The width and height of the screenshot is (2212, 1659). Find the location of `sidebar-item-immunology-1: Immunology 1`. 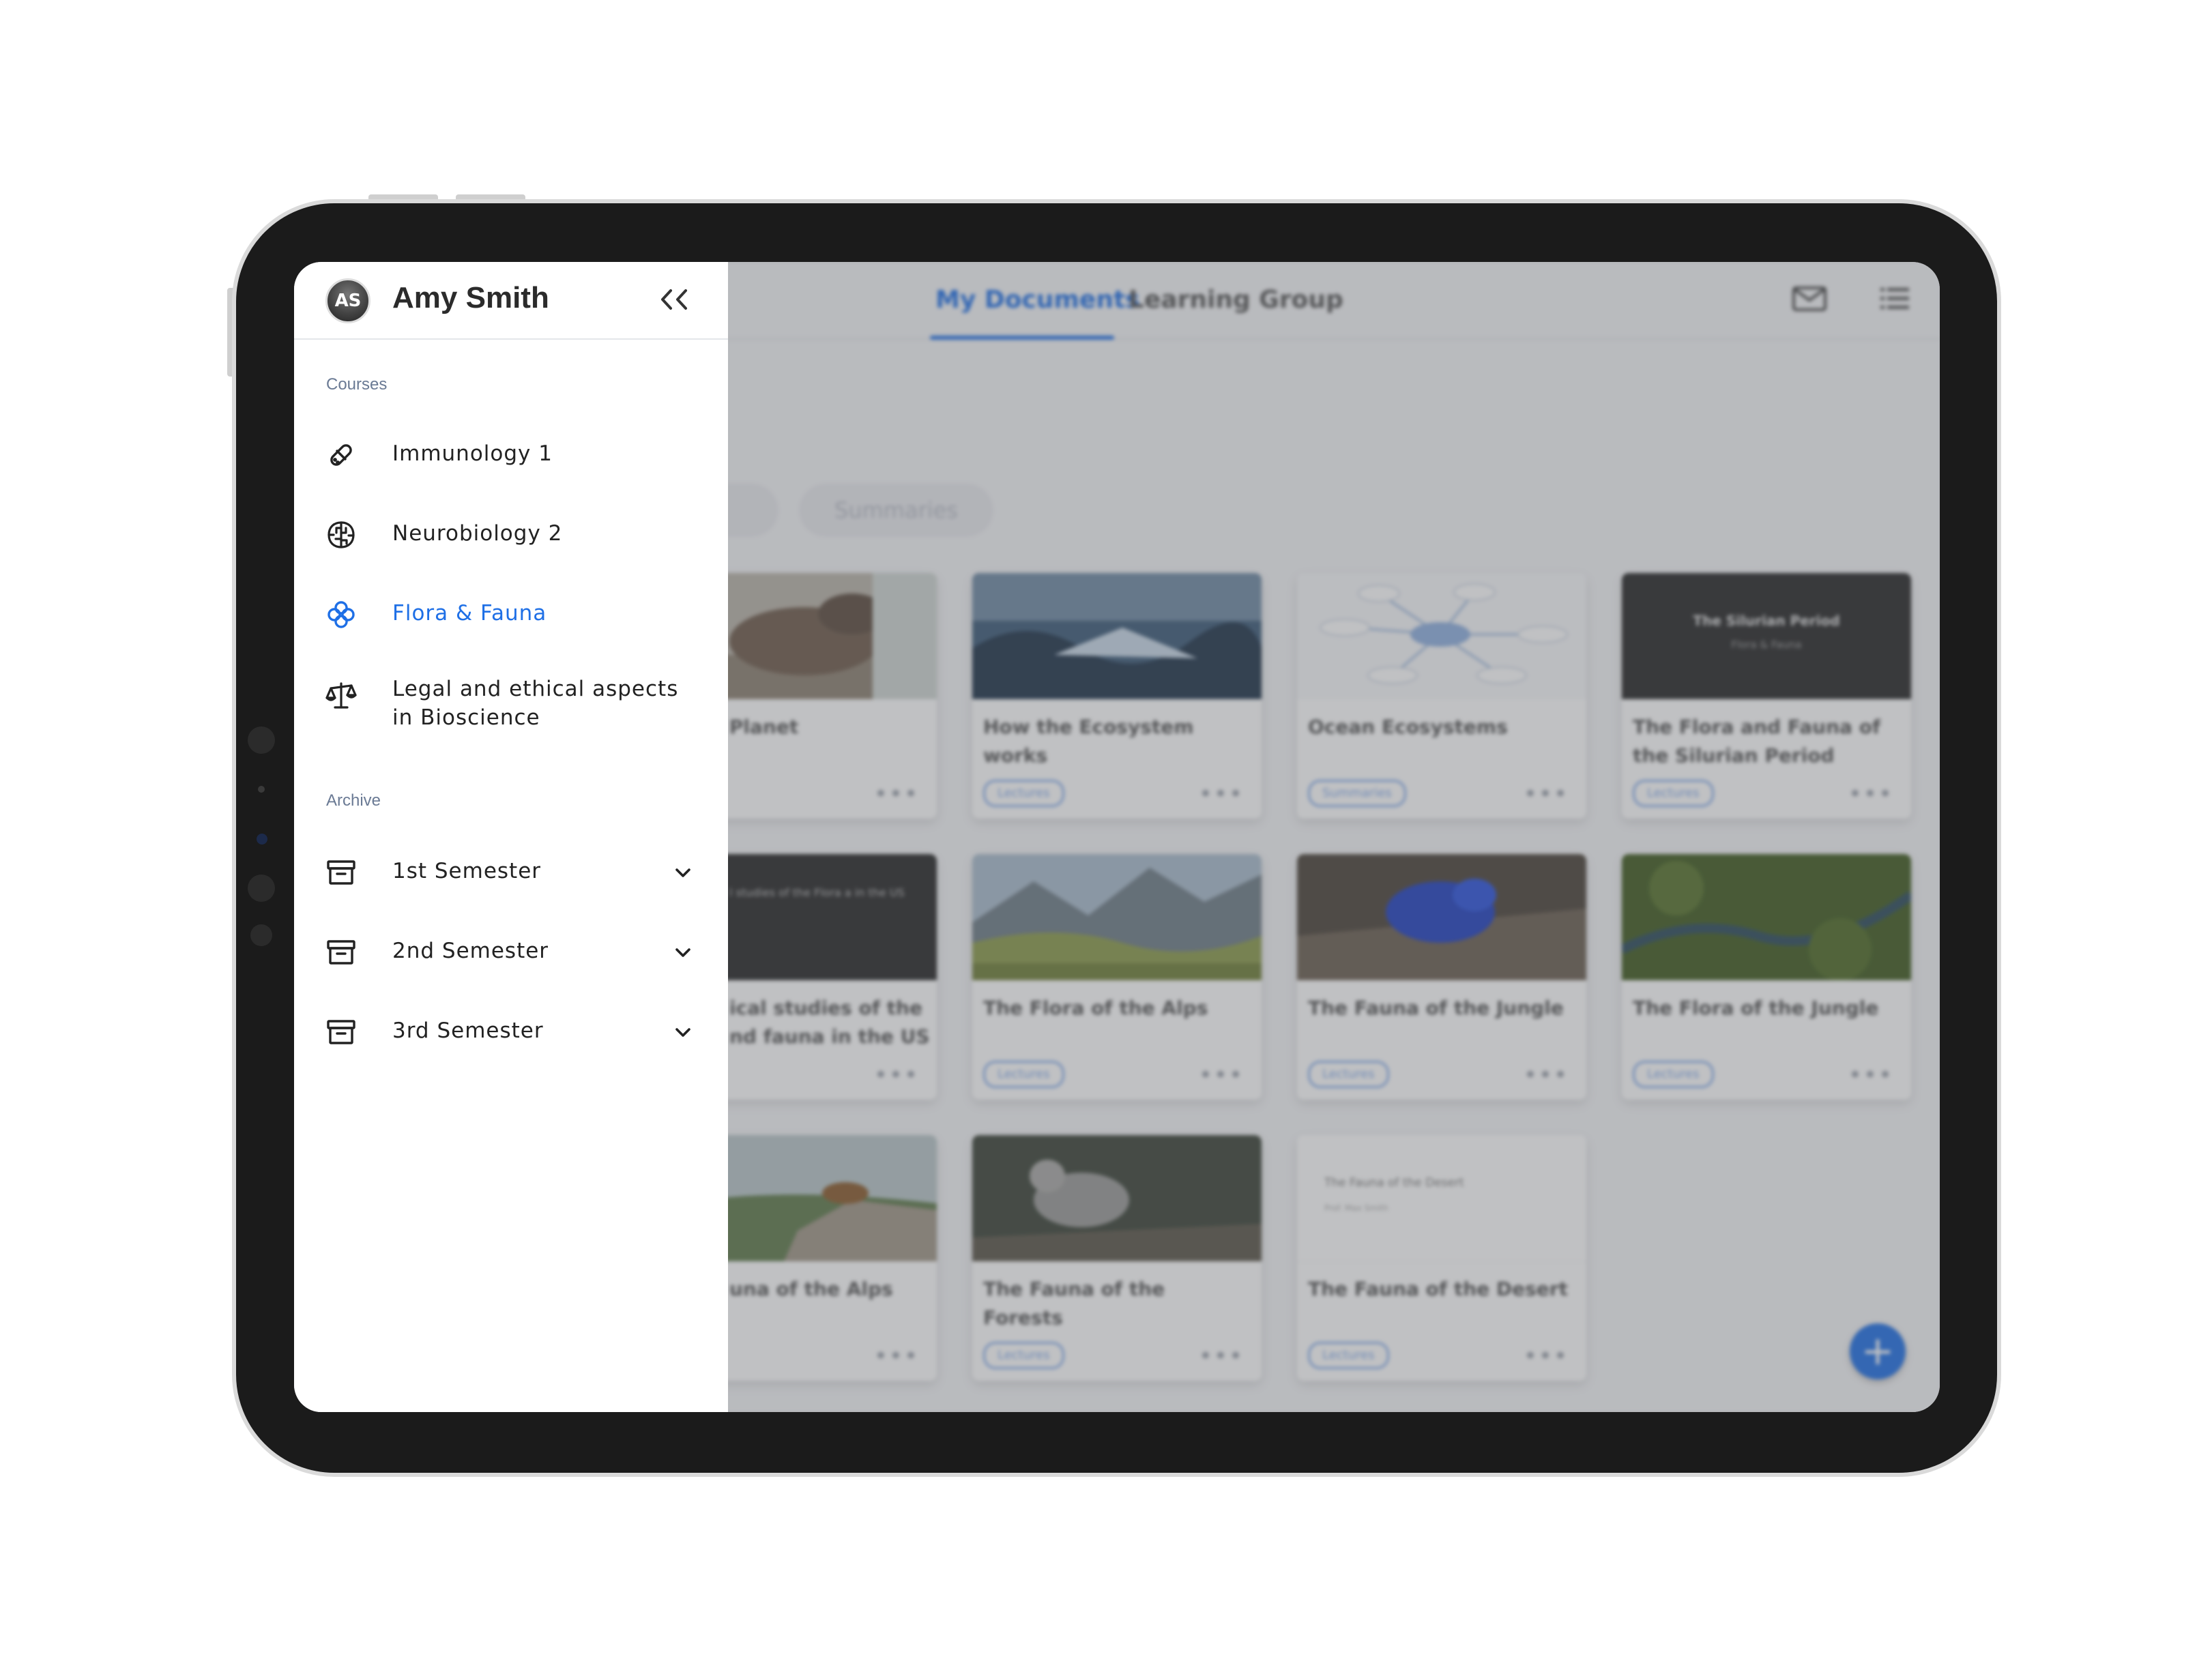

sidebar-item-immunology-1: Immunology 1 is located at coordinates (512, 455).